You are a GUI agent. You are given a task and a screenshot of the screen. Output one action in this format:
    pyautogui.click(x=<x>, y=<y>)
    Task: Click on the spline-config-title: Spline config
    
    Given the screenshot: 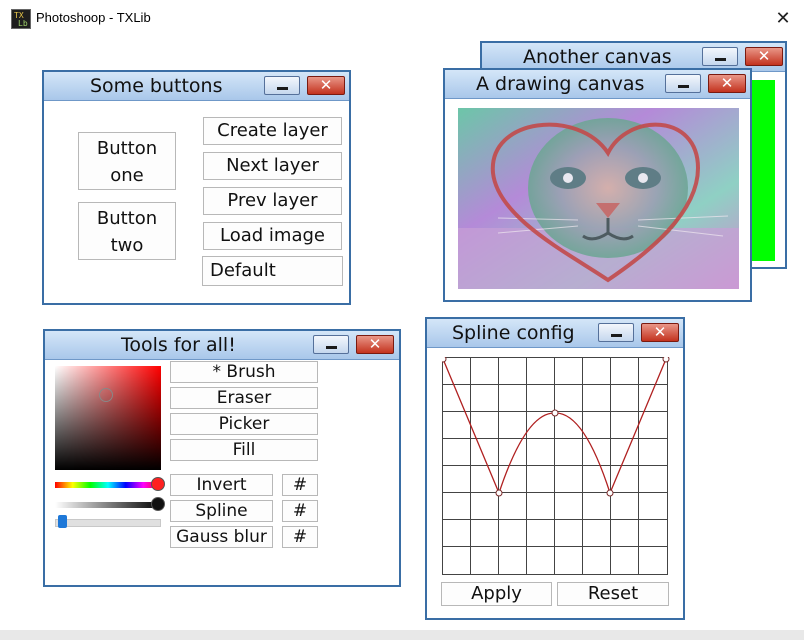 What is the action you would take?
    pyautogui.click(x=513, y=333)
    